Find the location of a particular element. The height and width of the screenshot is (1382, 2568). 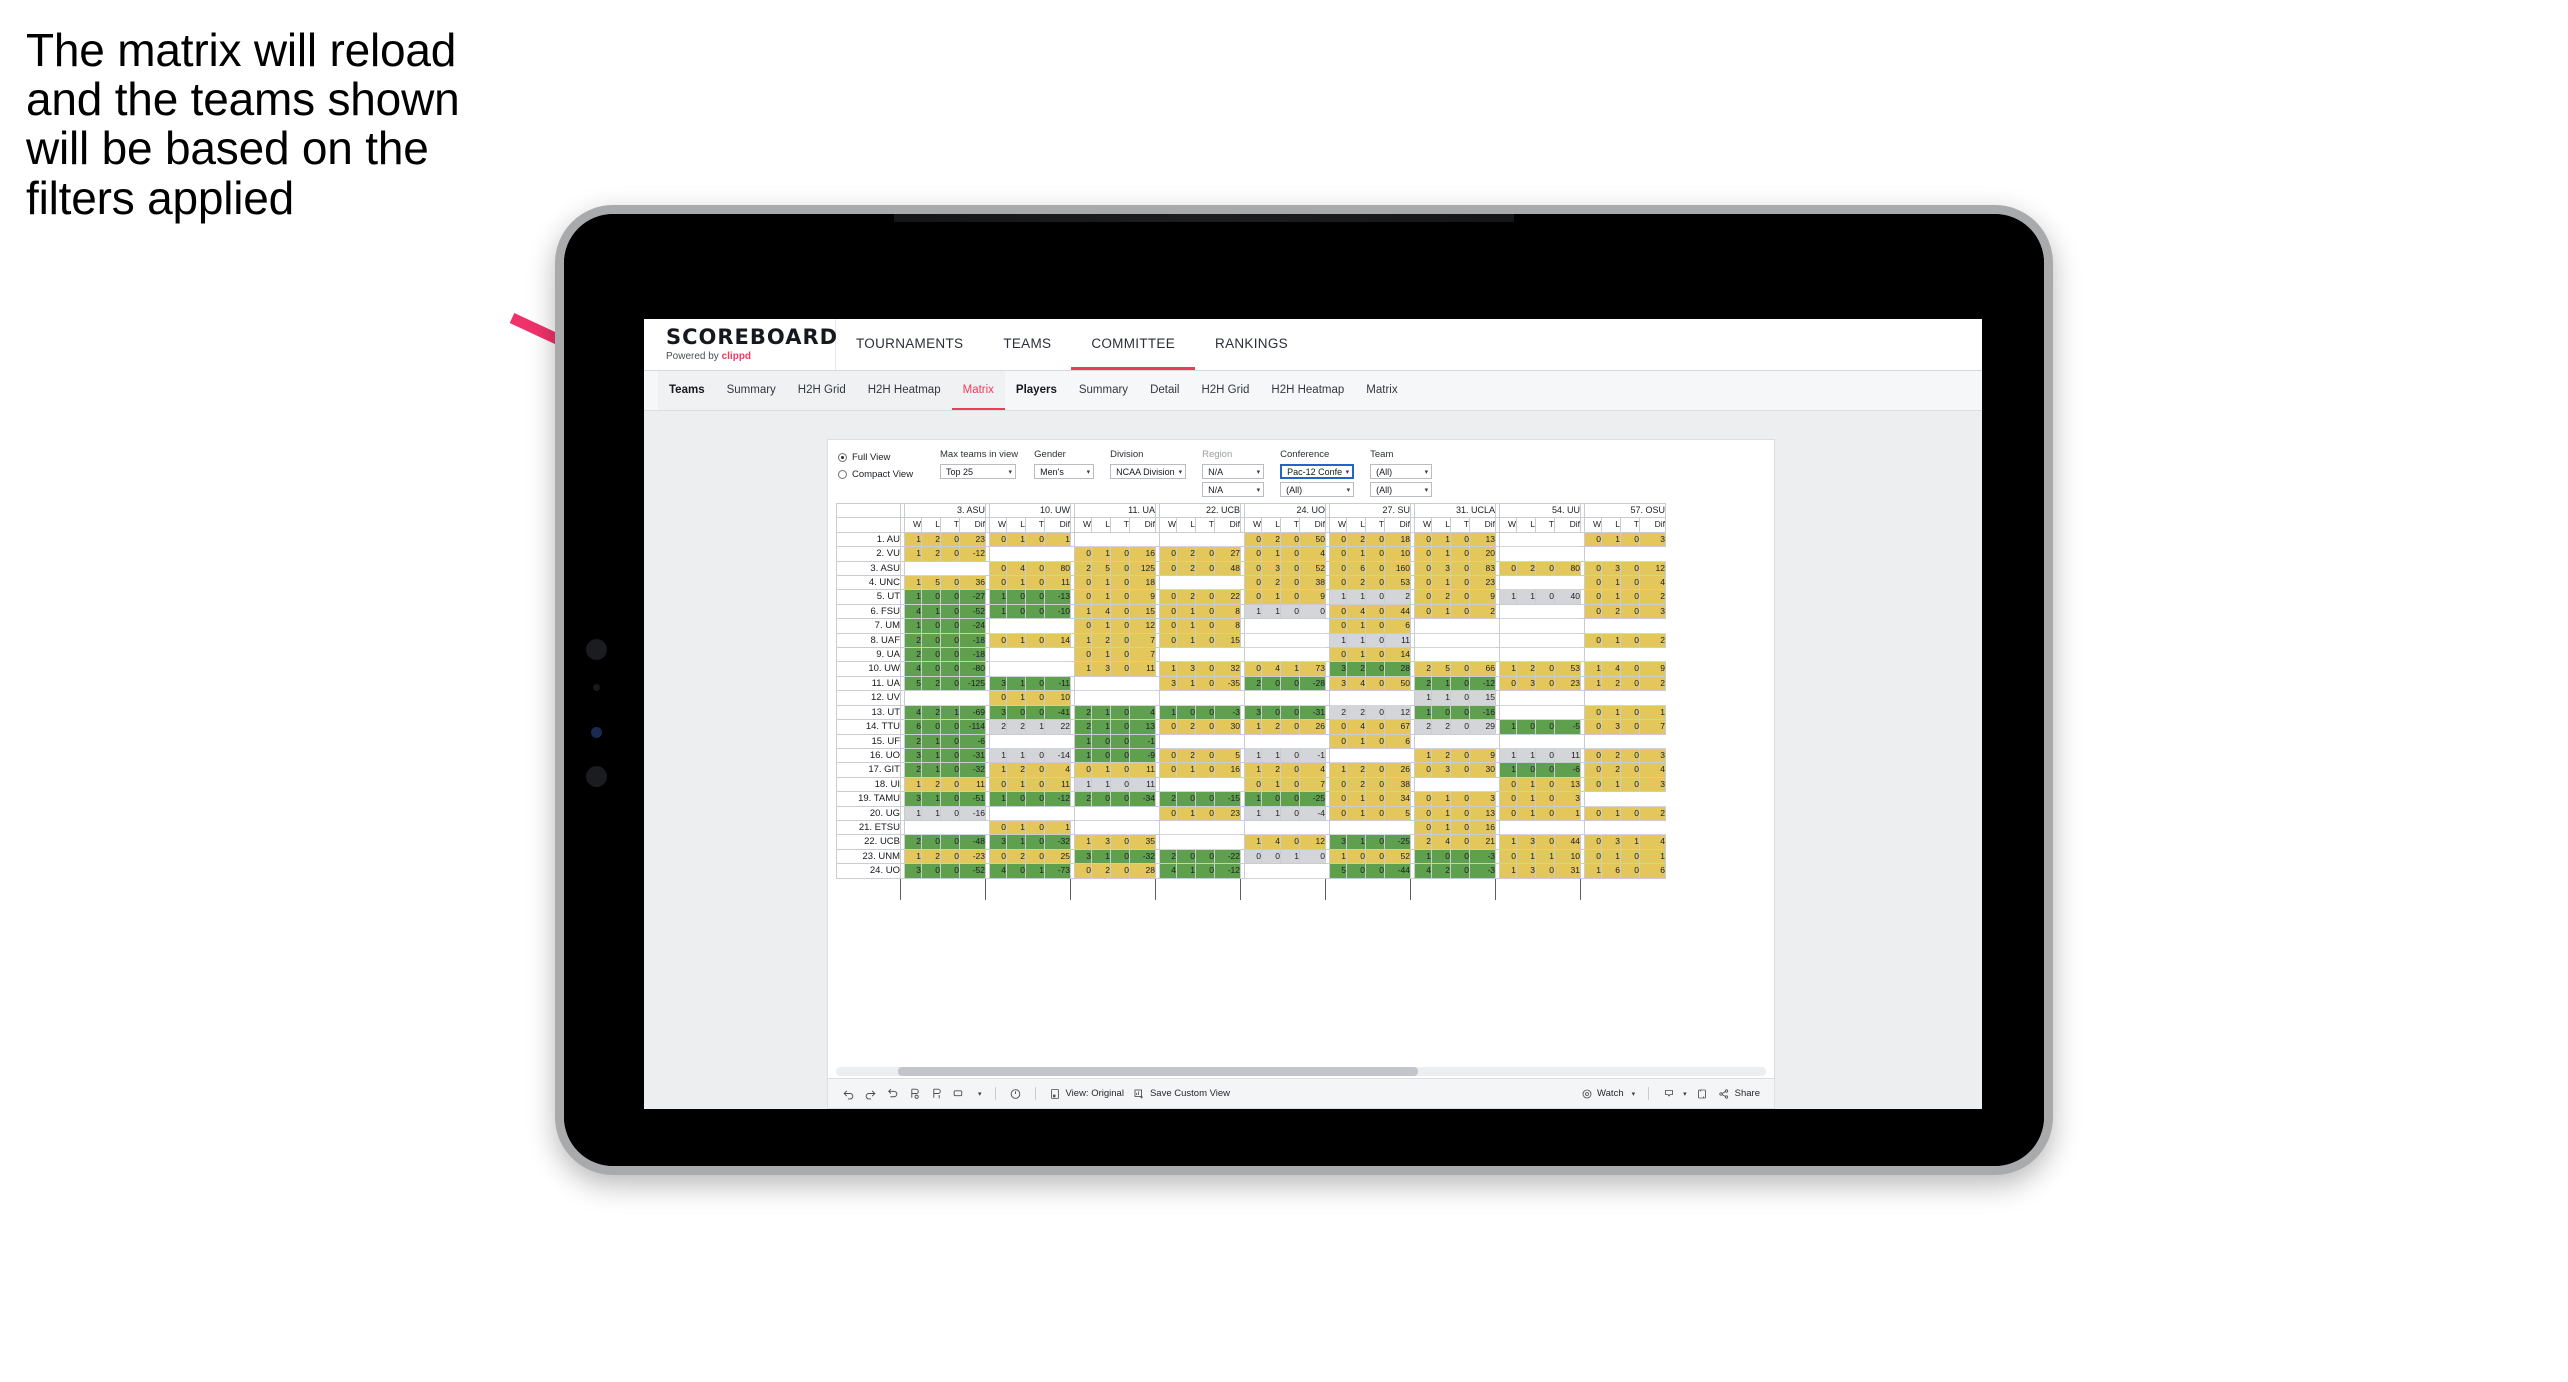

matrix-cell: -32 is located at coordinates (1057, 842).